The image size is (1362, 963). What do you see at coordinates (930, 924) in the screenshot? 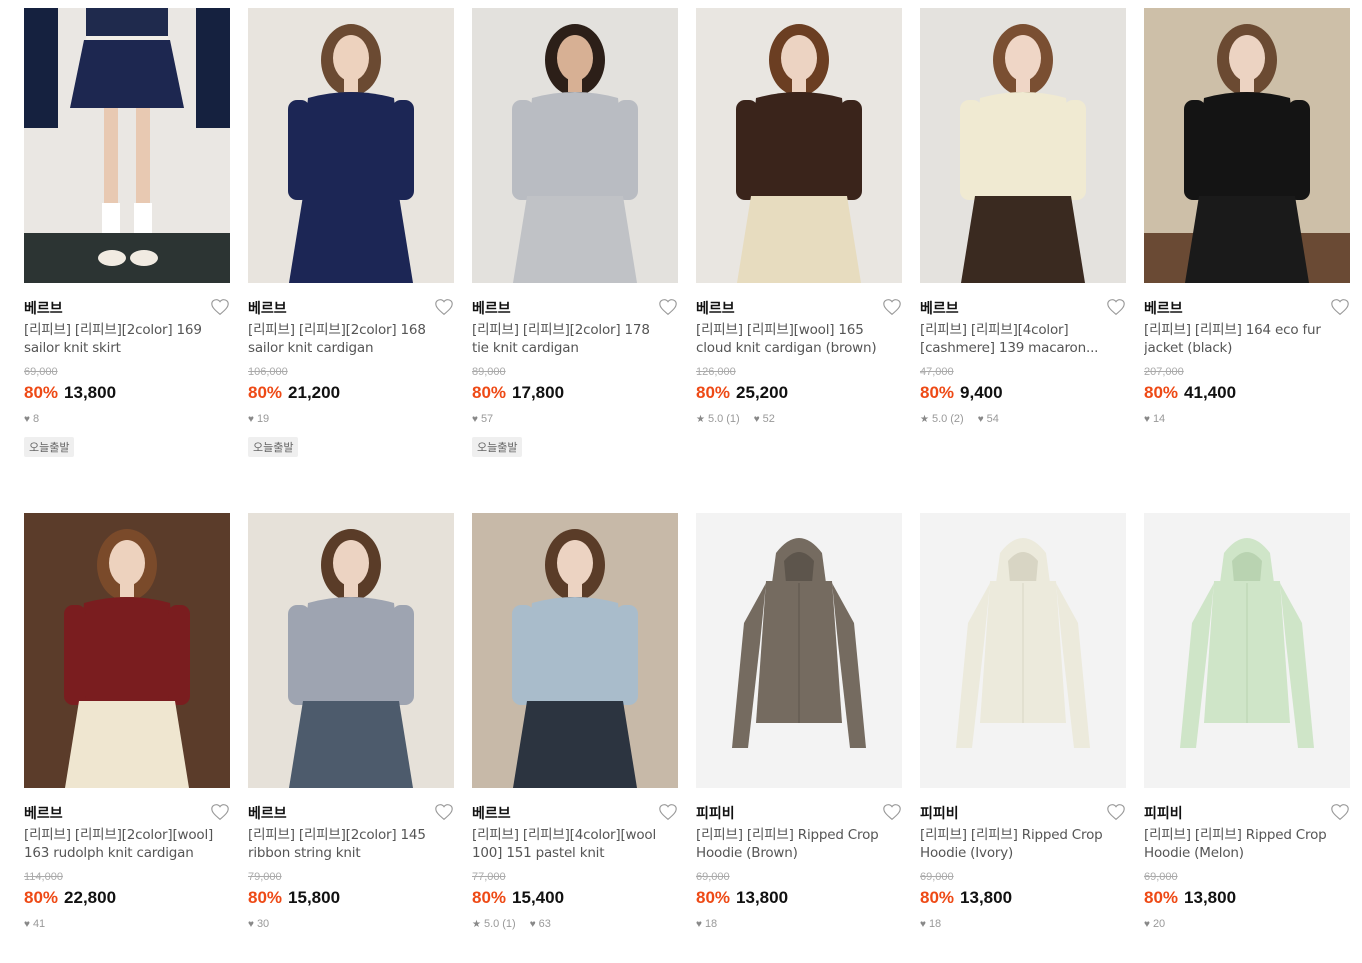
I see `product-meta: ♥ 18` at bounding box center [930, 924].